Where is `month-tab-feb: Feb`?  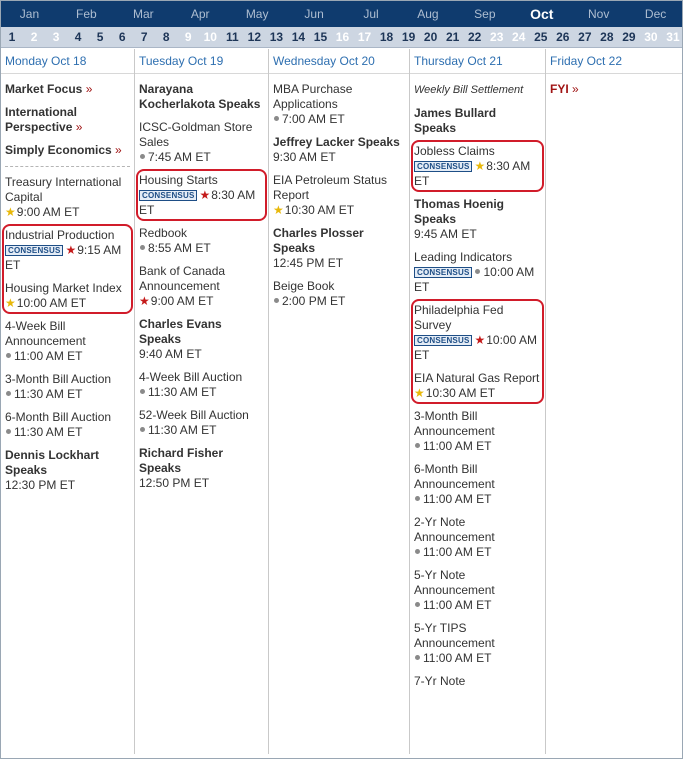 month-tab-feb: Feb is located at coordinates (86, 14).